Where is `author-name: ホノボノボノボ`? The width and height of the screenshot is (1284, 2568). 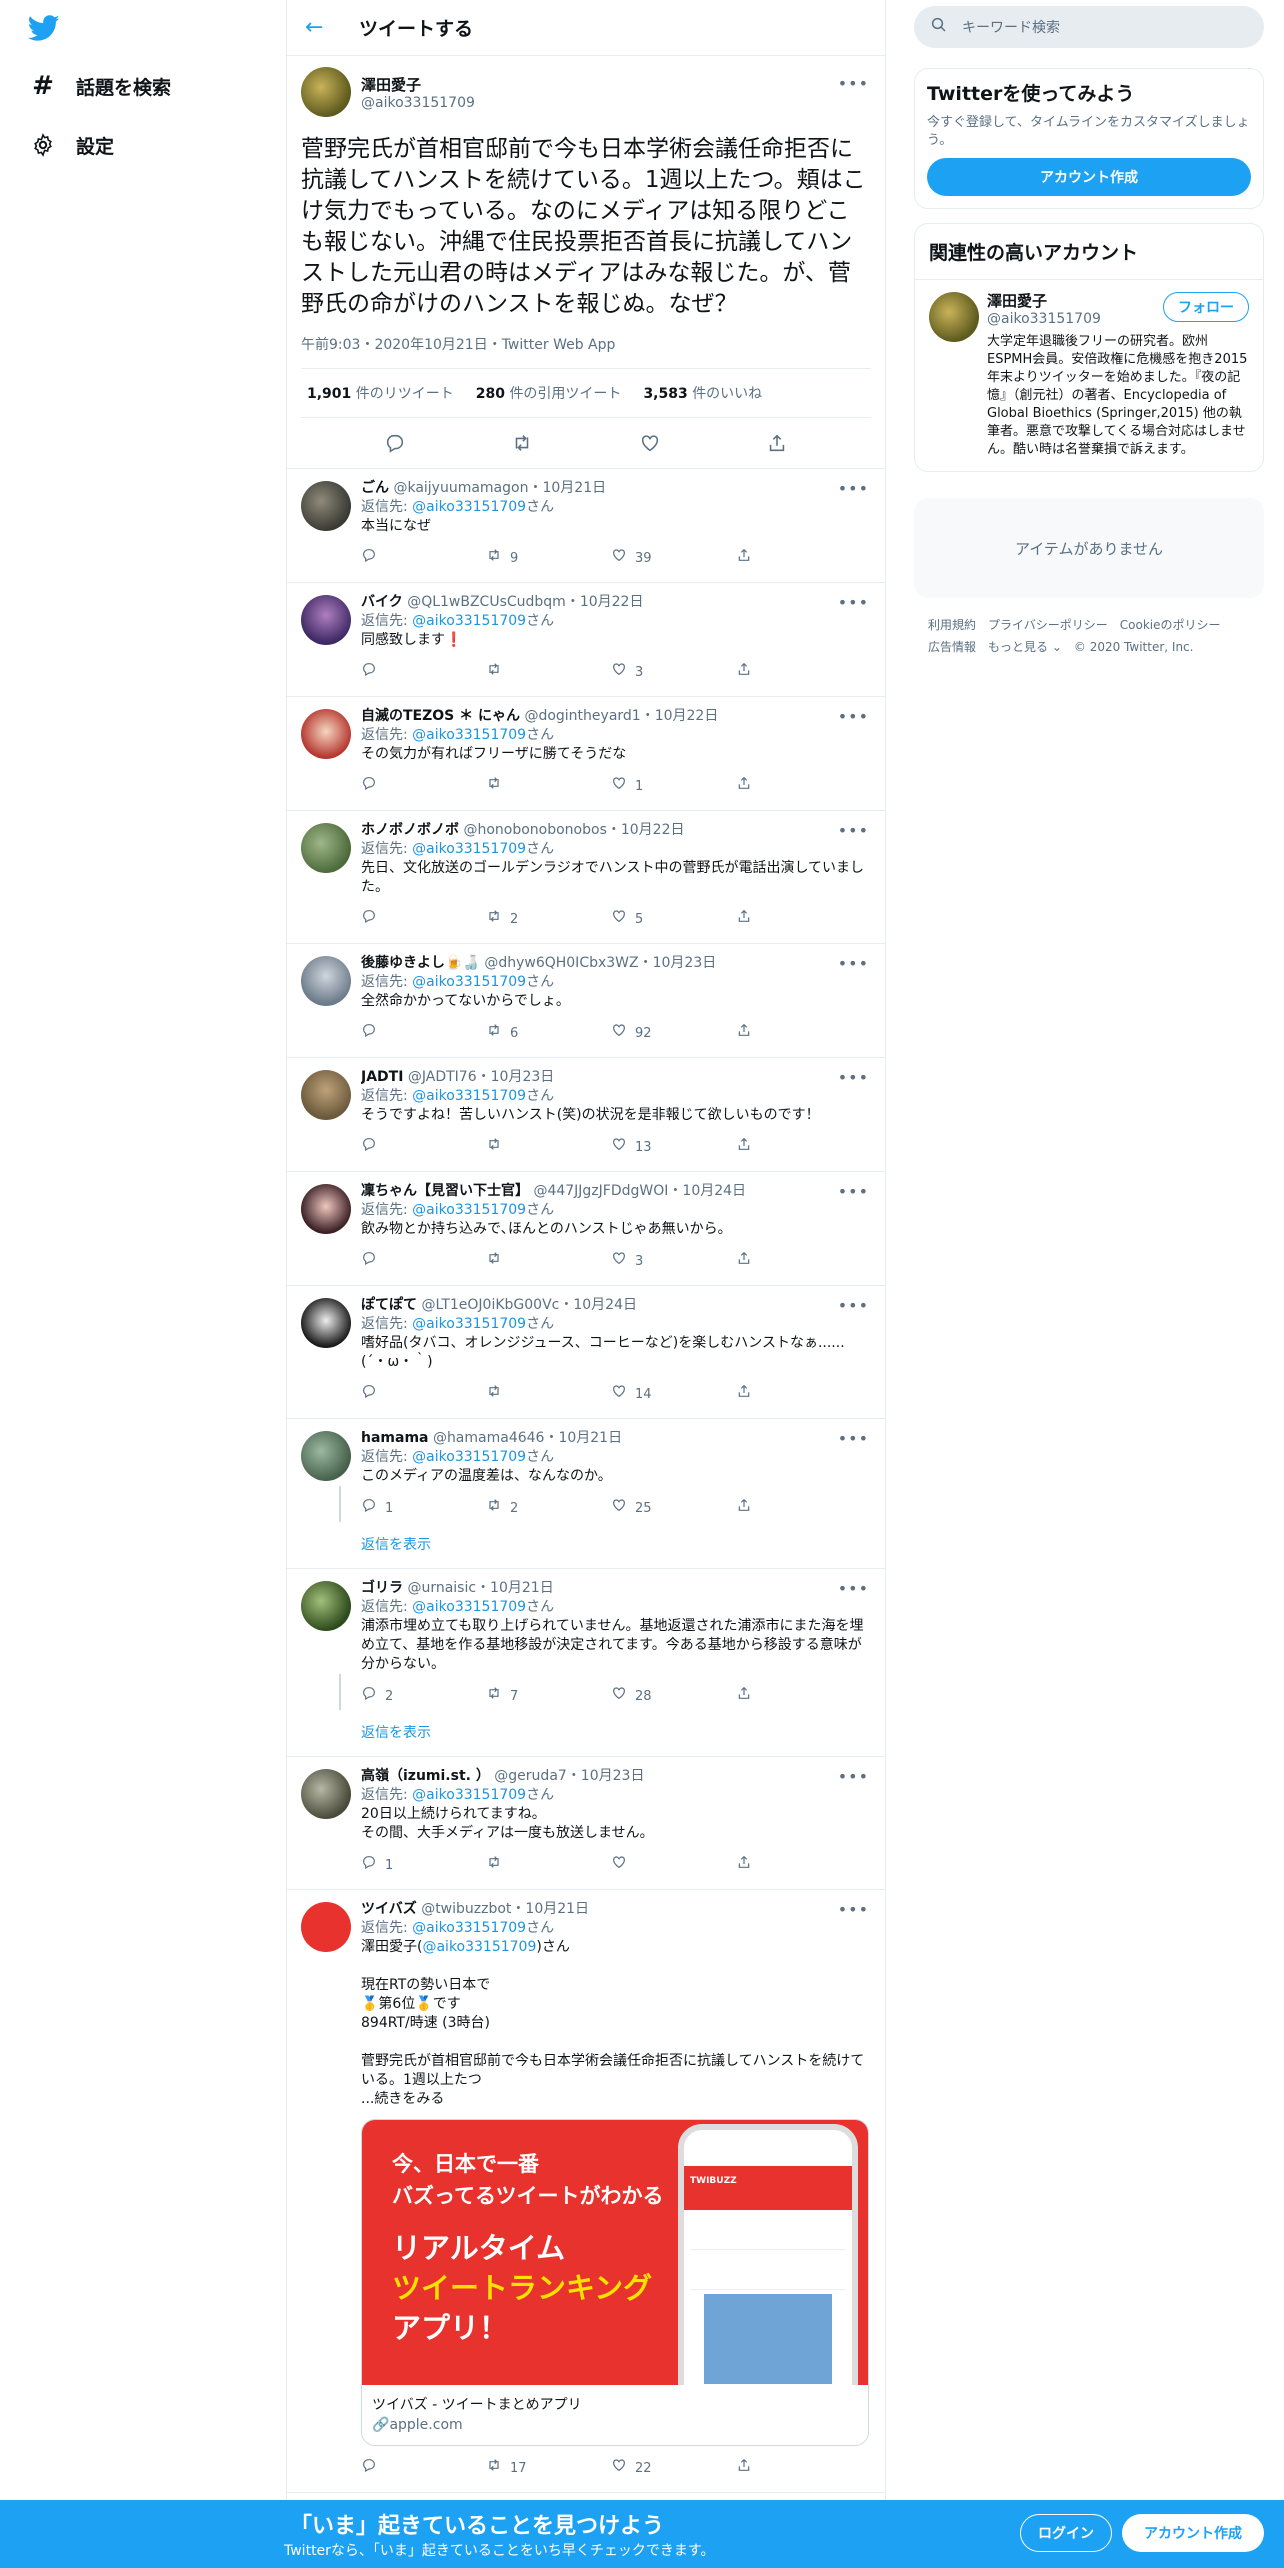 author-name: ホノボノボノボ is located at coordinates (410, 830).